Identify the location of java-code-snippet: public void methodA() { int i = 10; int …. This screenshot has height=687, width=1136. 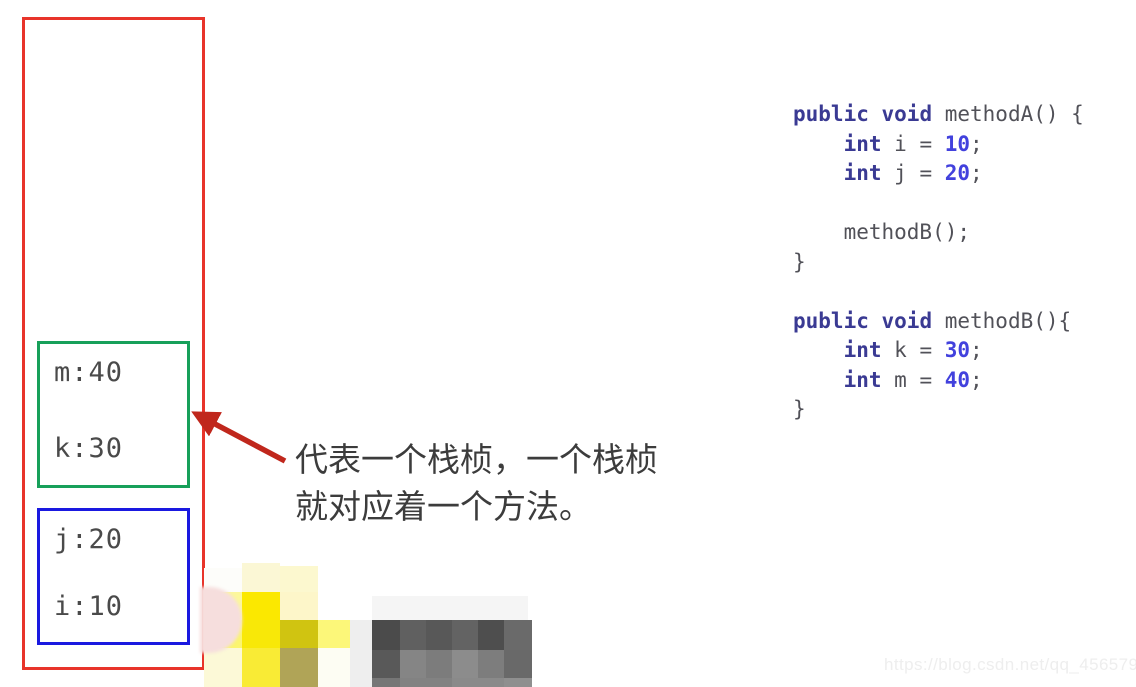
(938, 262).